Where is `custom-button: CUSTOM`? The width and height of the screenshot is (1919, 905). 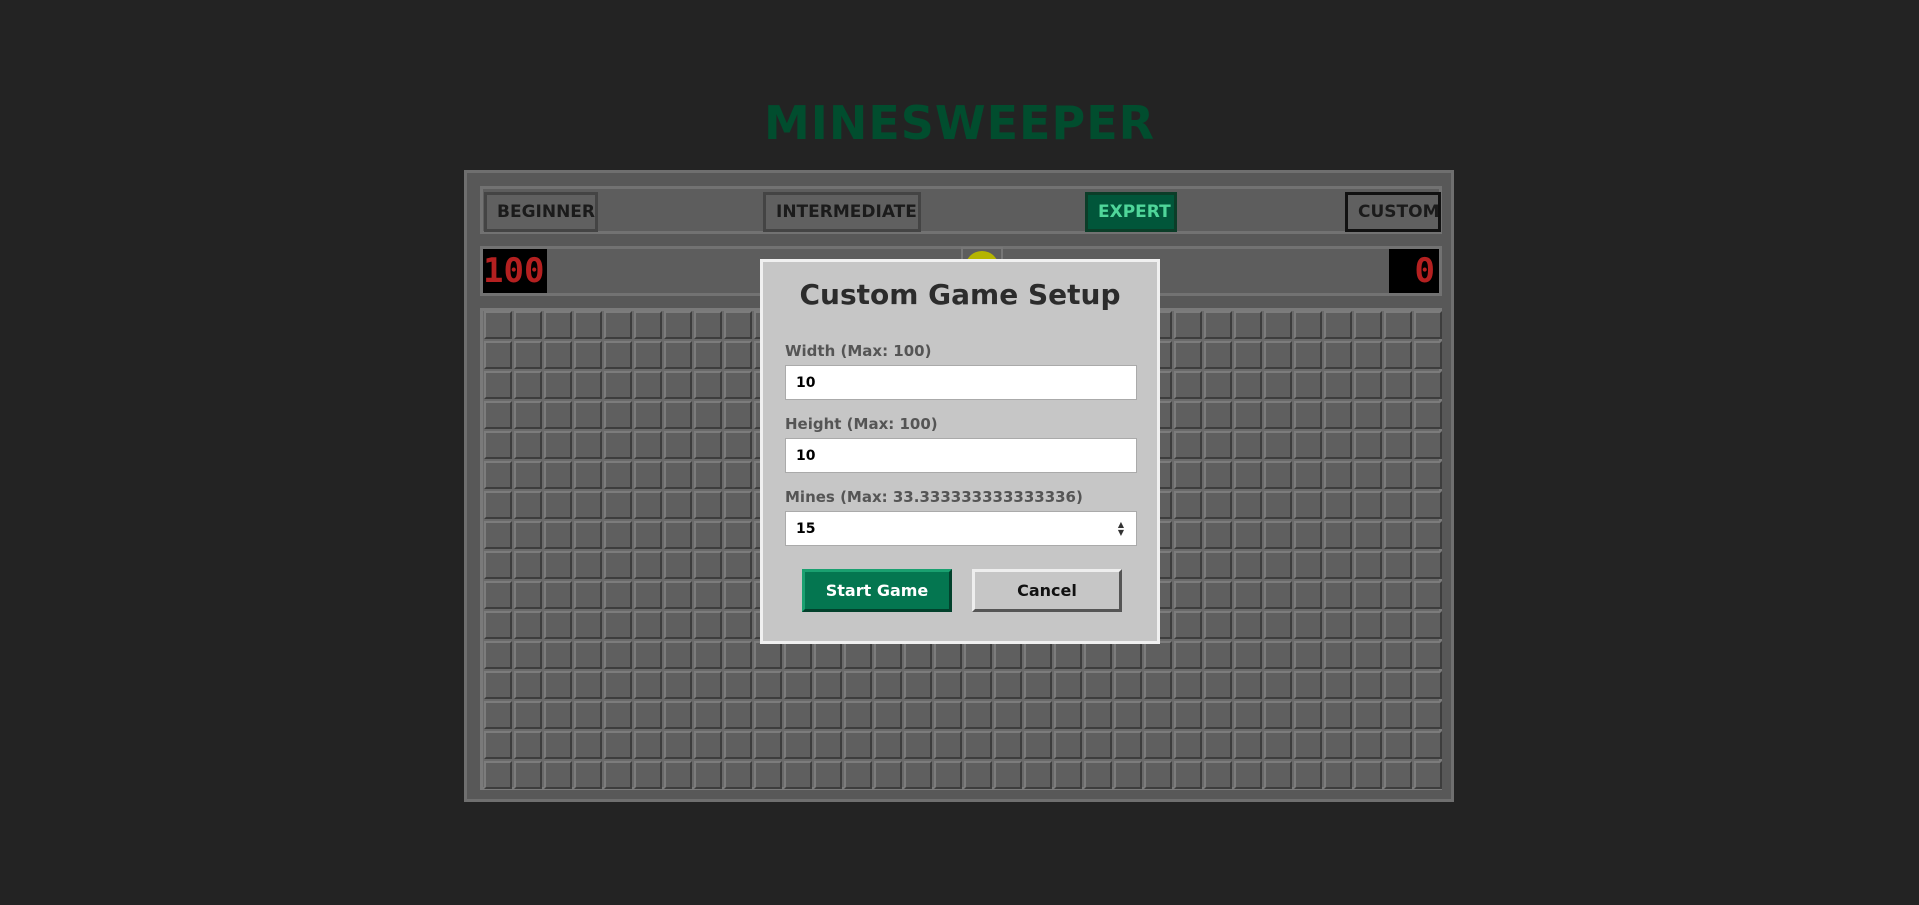 custom-button: CUSTOM is located at coordinates (1393, 212).